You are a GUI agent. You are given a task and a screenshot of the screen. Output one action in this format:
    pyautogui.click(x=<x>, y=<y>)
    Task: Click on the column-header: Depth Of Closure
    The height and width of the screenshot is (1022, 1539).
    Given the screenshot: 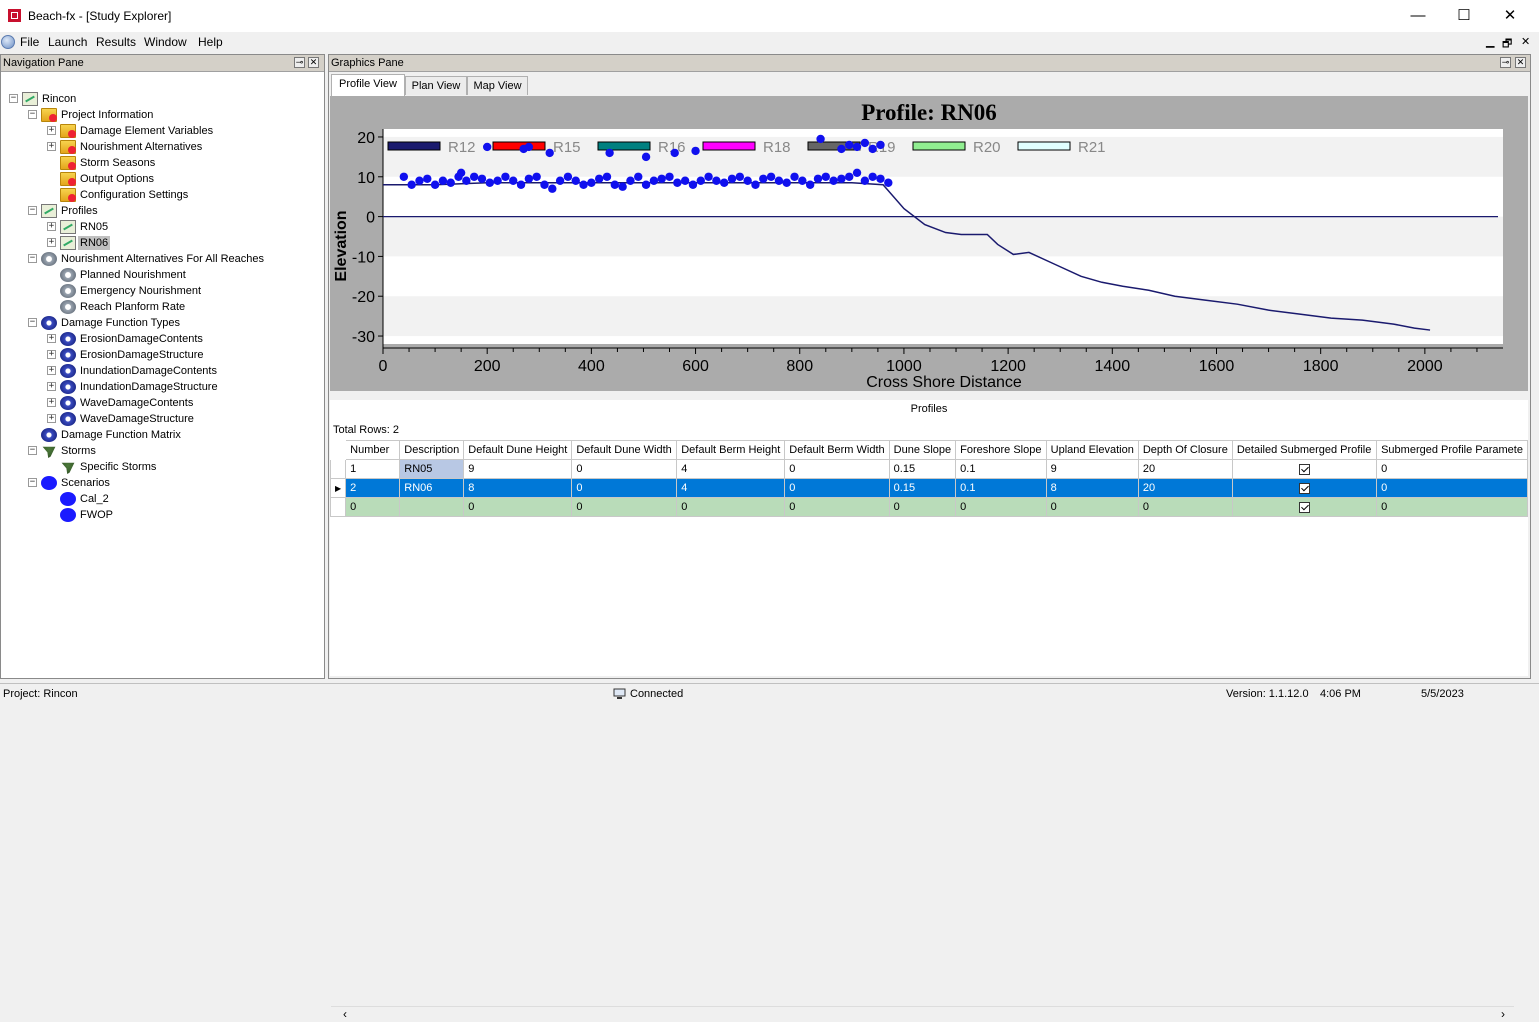 What is the action you would take?
    pyautogui.click(x=1185, y=450)
    